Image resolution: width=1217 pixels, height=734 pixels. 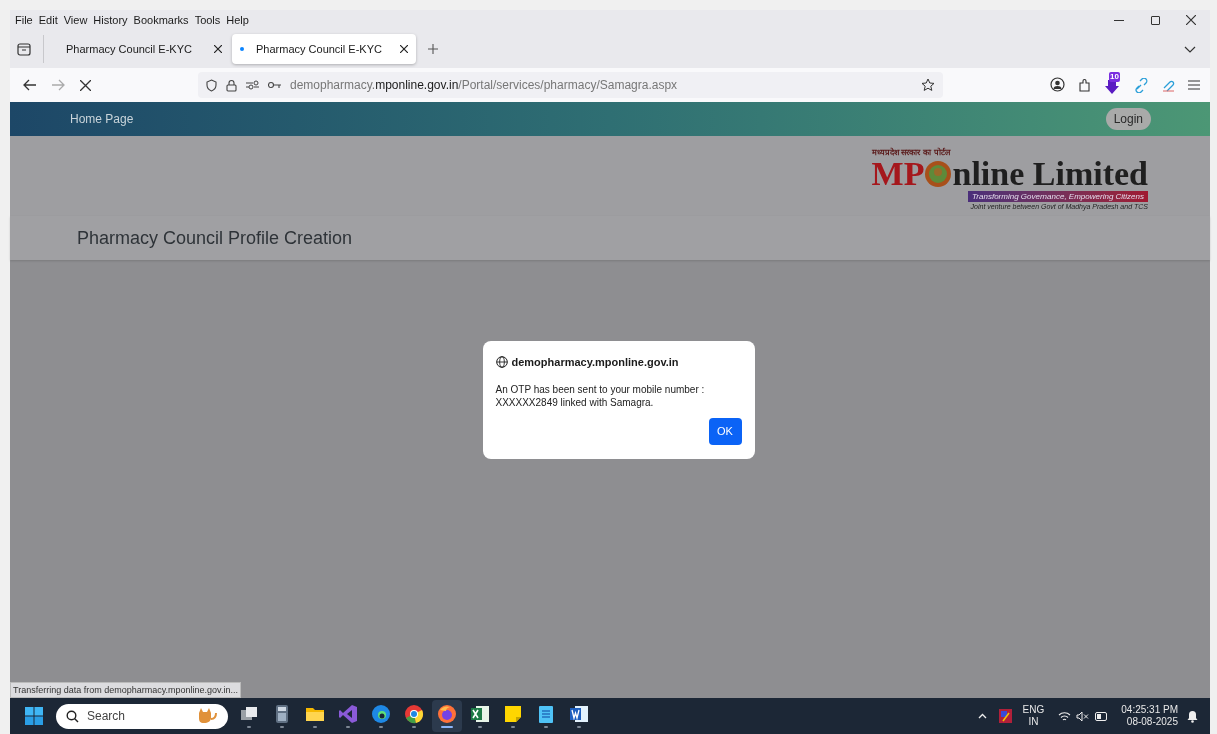 What do you see at coordinates (207, 20) in the screenshot?
I see `menu-item: Tools` at bounding box center [207, 20].